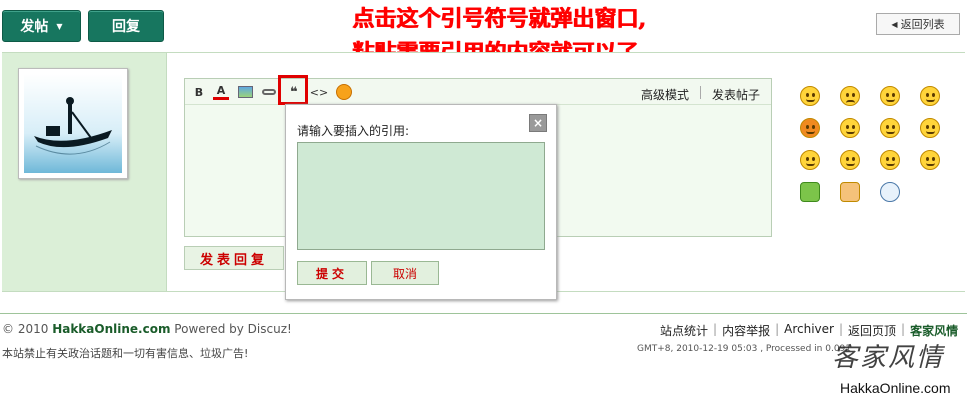  I want to click on bold-button: B, so click(199, 92).